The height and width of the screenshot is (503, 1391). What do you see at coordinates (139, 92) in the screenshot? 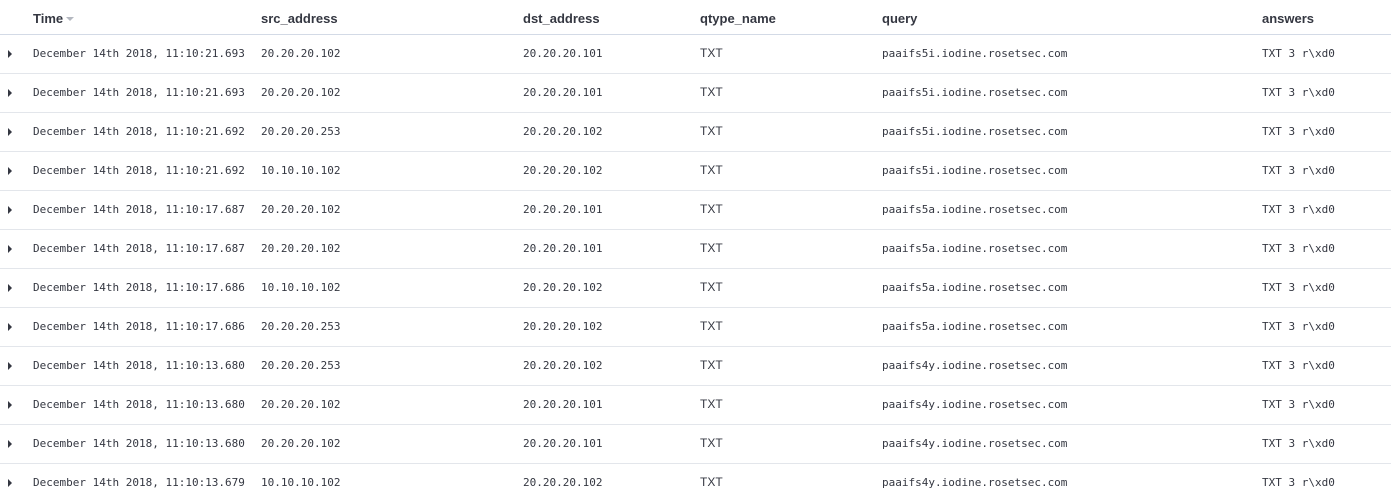
I see `cell-time: December 14th 2018, 11:10:21.693` at bounding box center [139, 92].